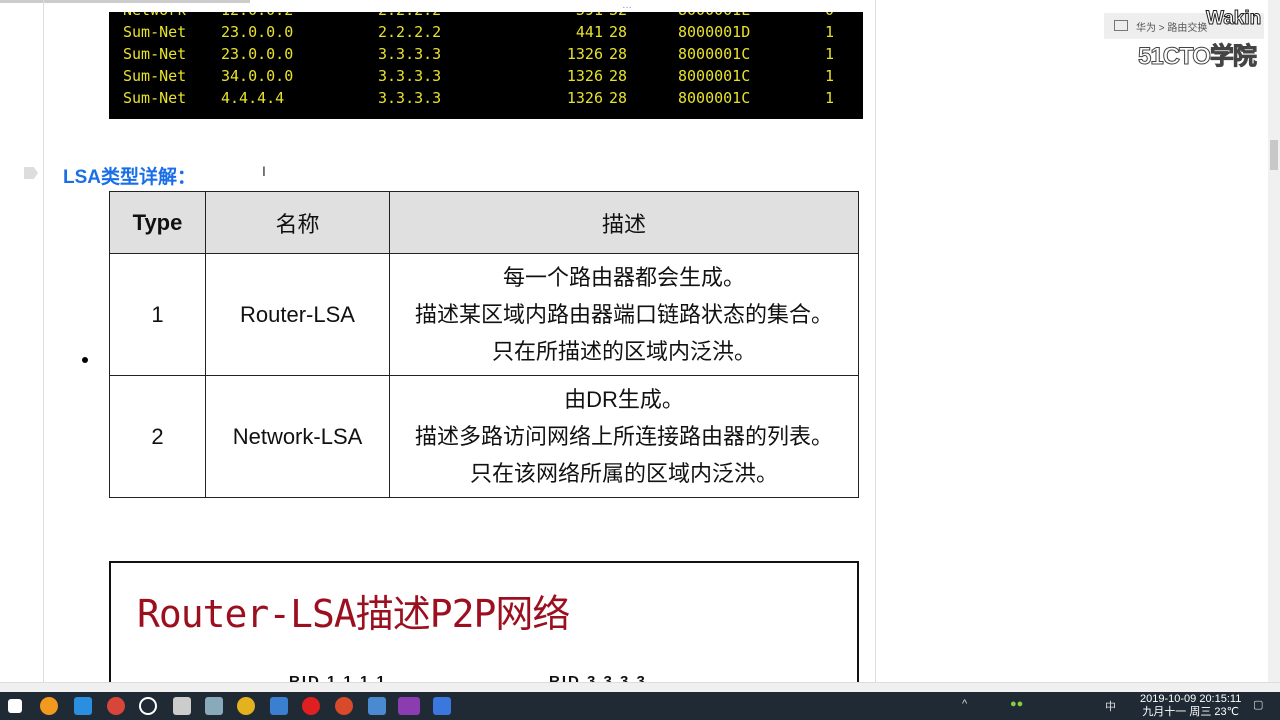 The width and height of the screenshot is (1280, 720). Describe the element at coordinates (253, 98) in the screenshot. I see `terminal-cell: 4.4.4.4` at that location.